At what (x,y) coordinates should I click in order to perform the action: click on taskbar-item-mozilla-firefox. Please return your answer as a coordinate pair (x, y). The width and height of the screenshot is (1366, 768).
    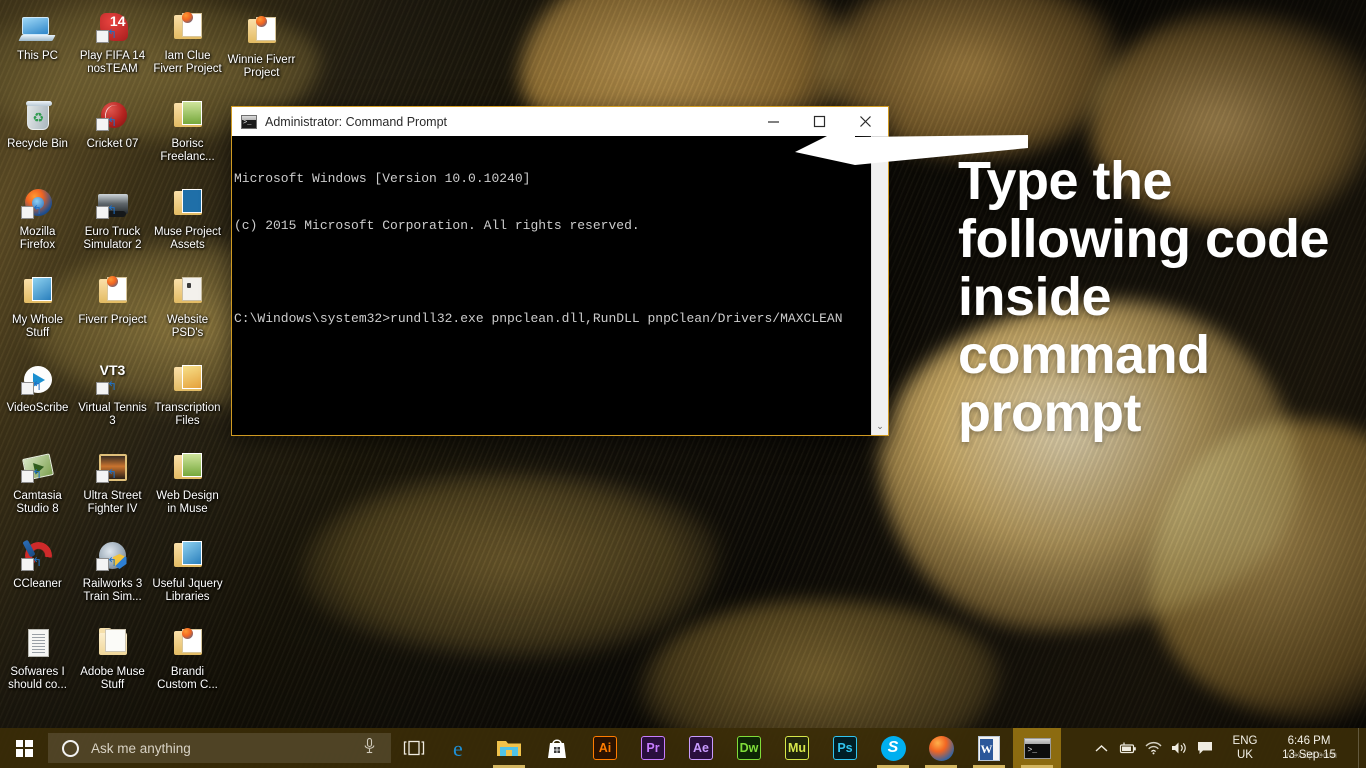
    Looking at the image, I should click on (941, 748).